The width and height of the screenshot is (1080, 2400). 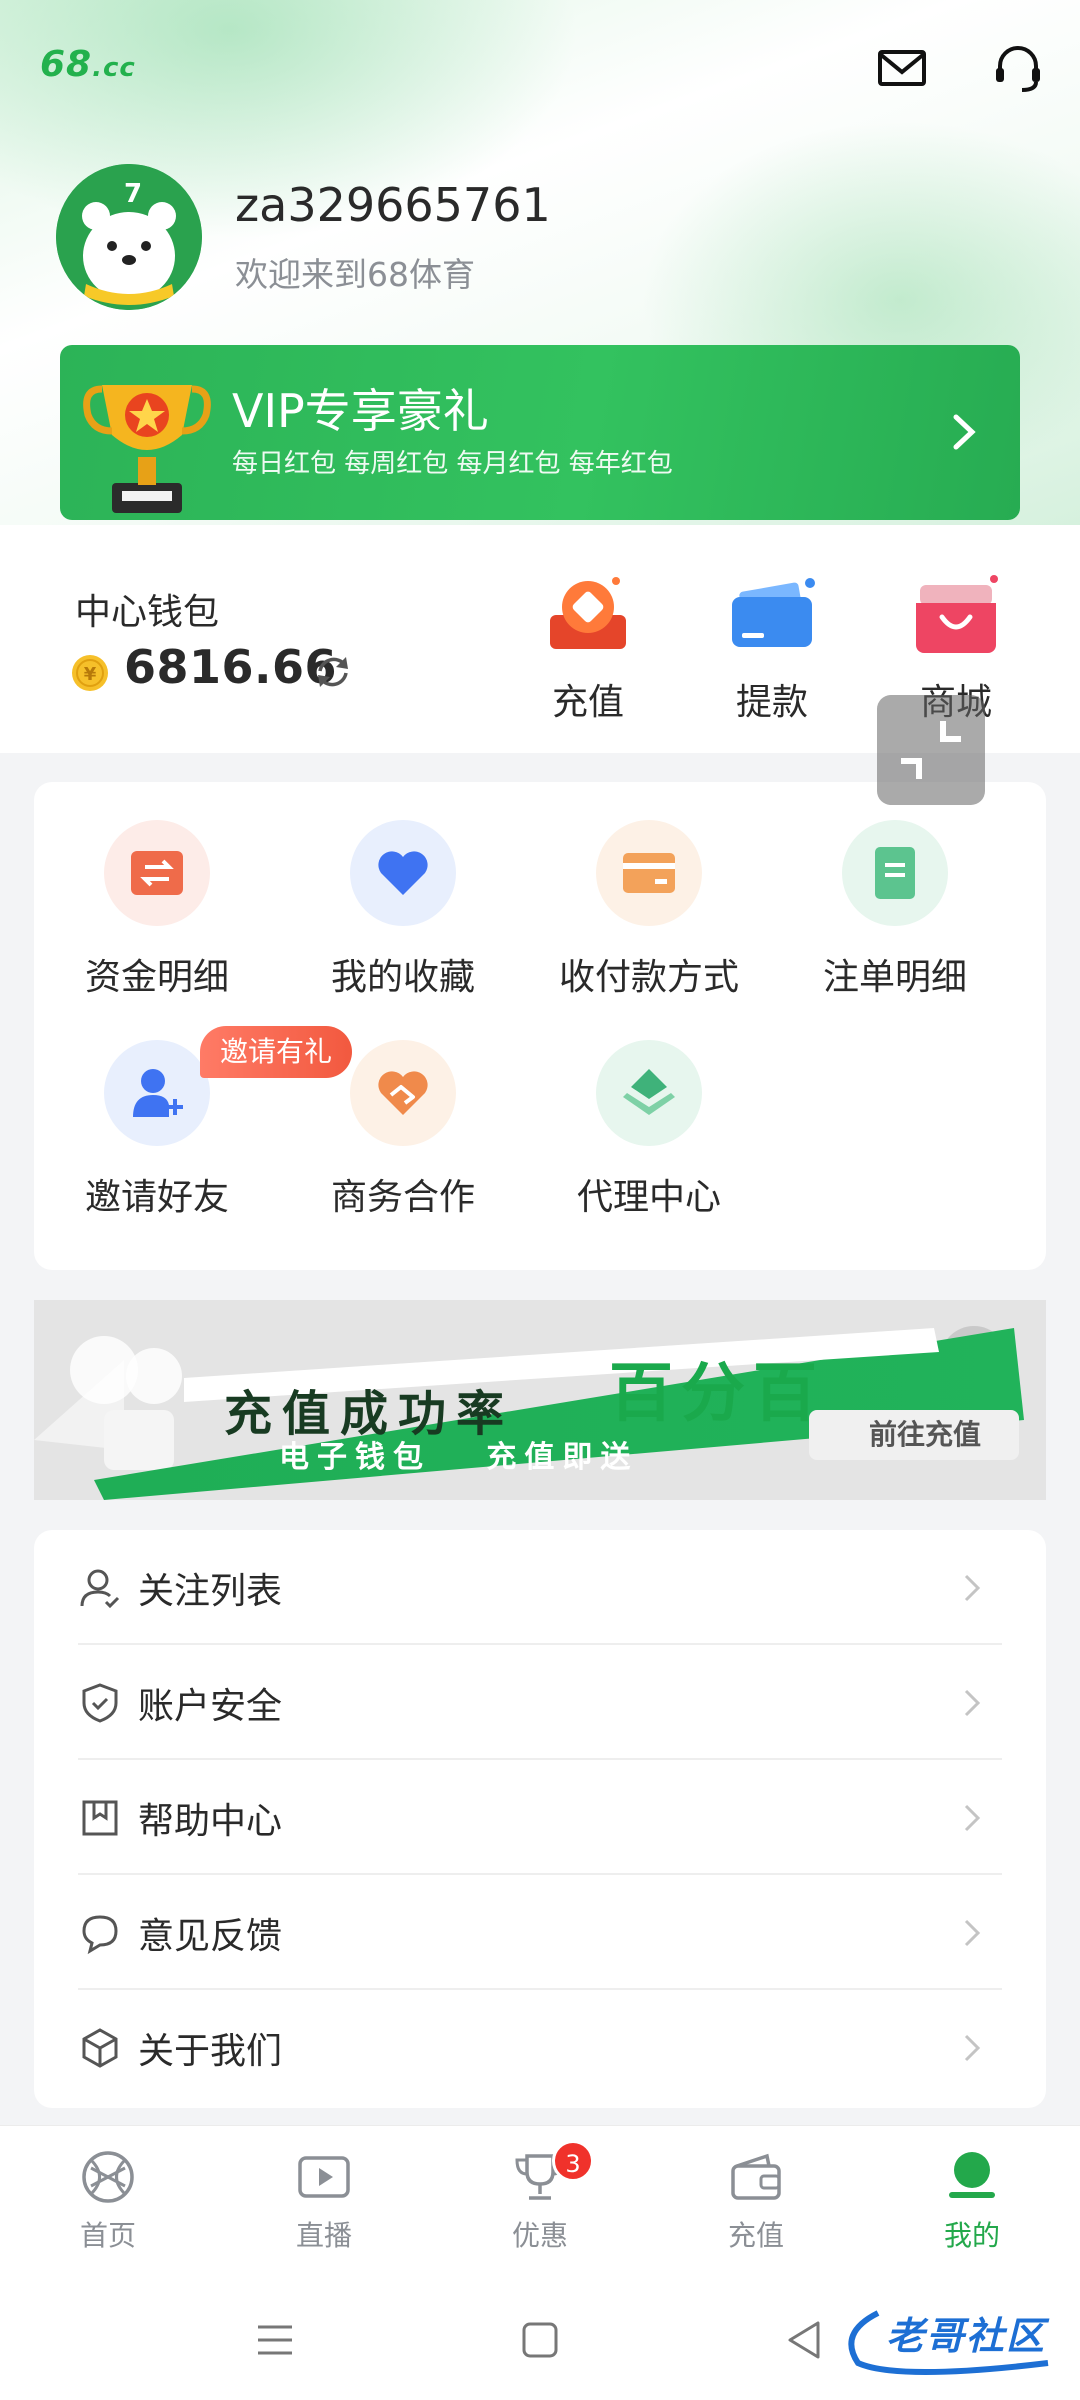 What do you see at coordinates (756, 2208) in the screenshot?
I see `nav-recharge: 充值` at bounding box center [756, 2208].